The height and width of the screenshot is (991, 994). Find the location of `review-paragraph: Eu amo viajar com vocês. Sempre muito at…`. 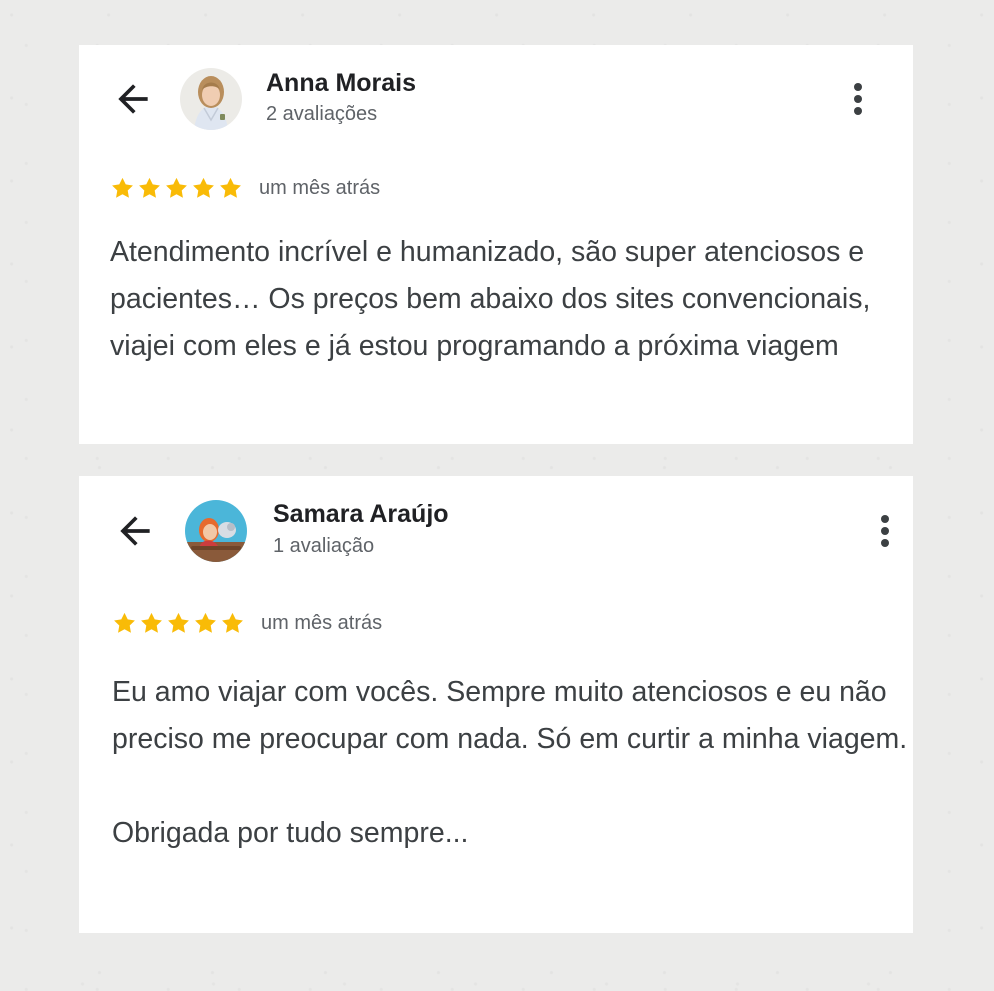

review-paragraph: Eu amo viajar com vocês. Sempre muito at… is located at coordinates (510, 715).